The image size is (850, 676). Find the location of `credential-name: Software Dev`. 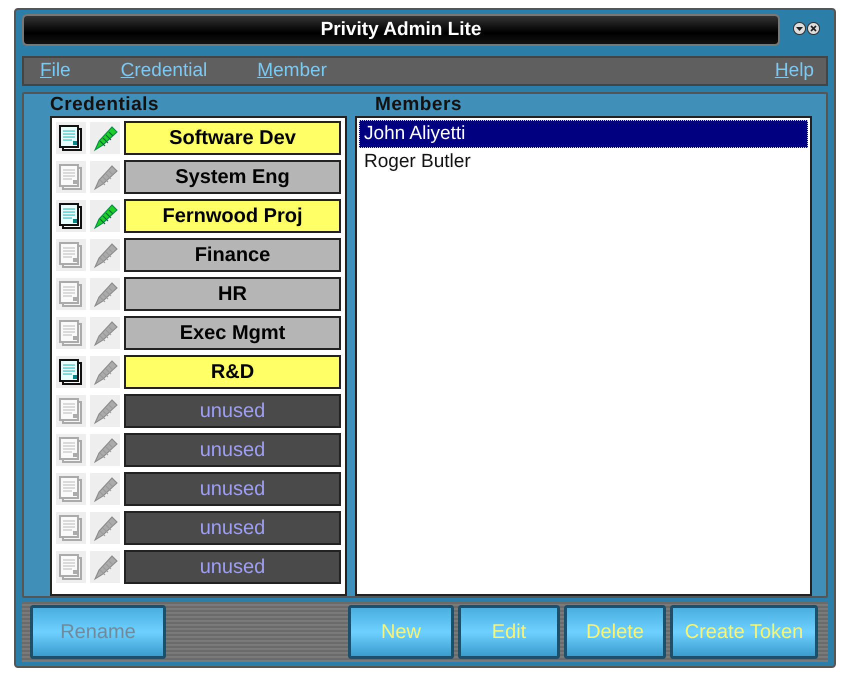

credential-name: Software Dev is located at coordinates (232, 138).